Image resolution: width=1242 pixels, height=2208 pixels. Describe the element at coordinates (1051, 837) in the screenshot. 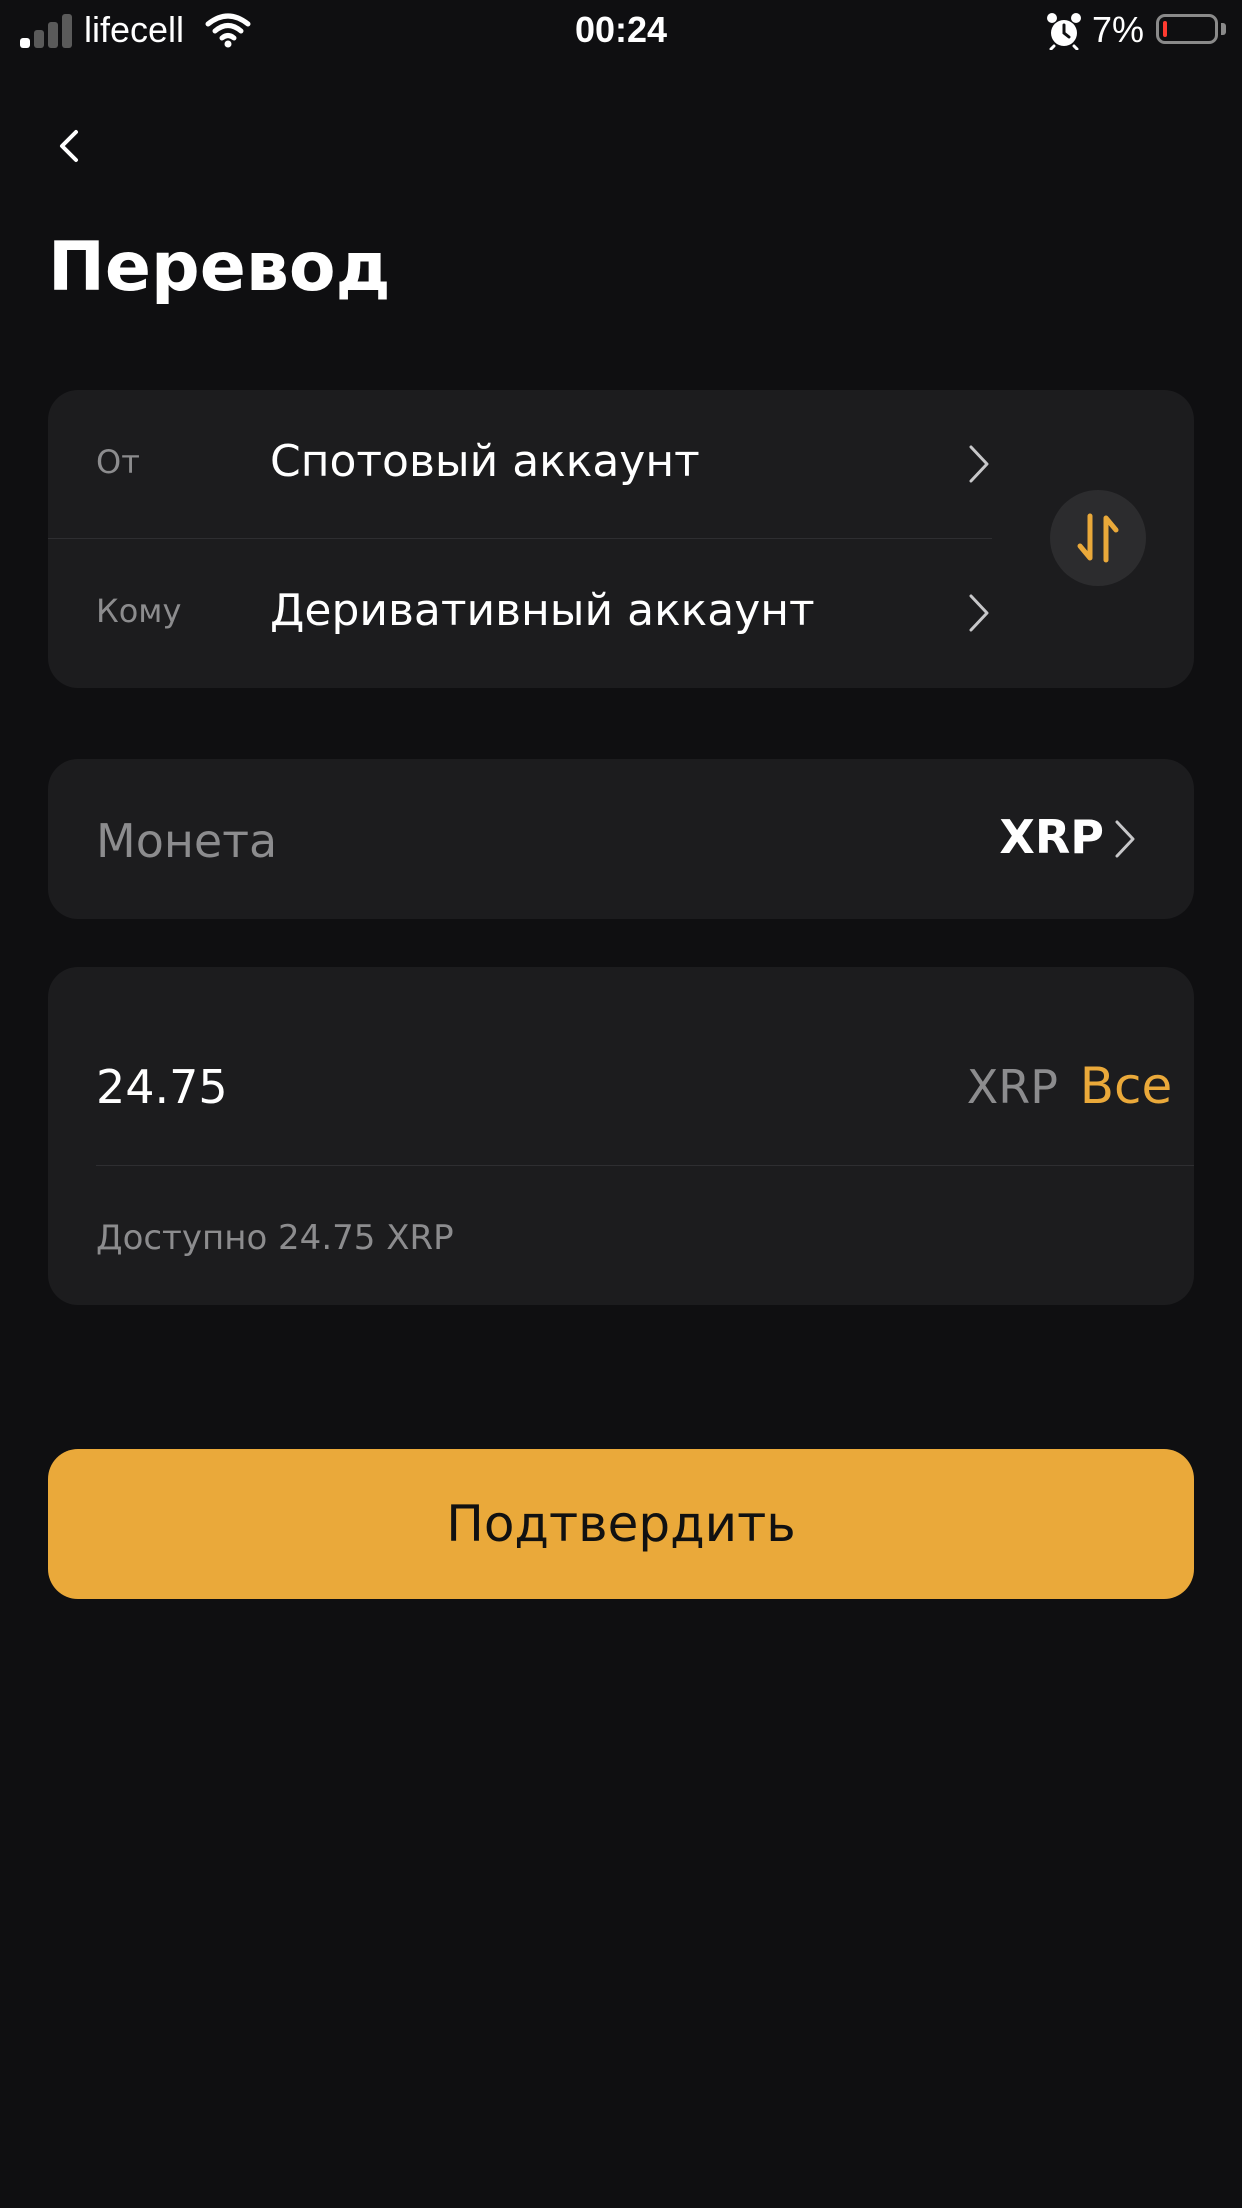

I see `coin-value: XRP` at that location.